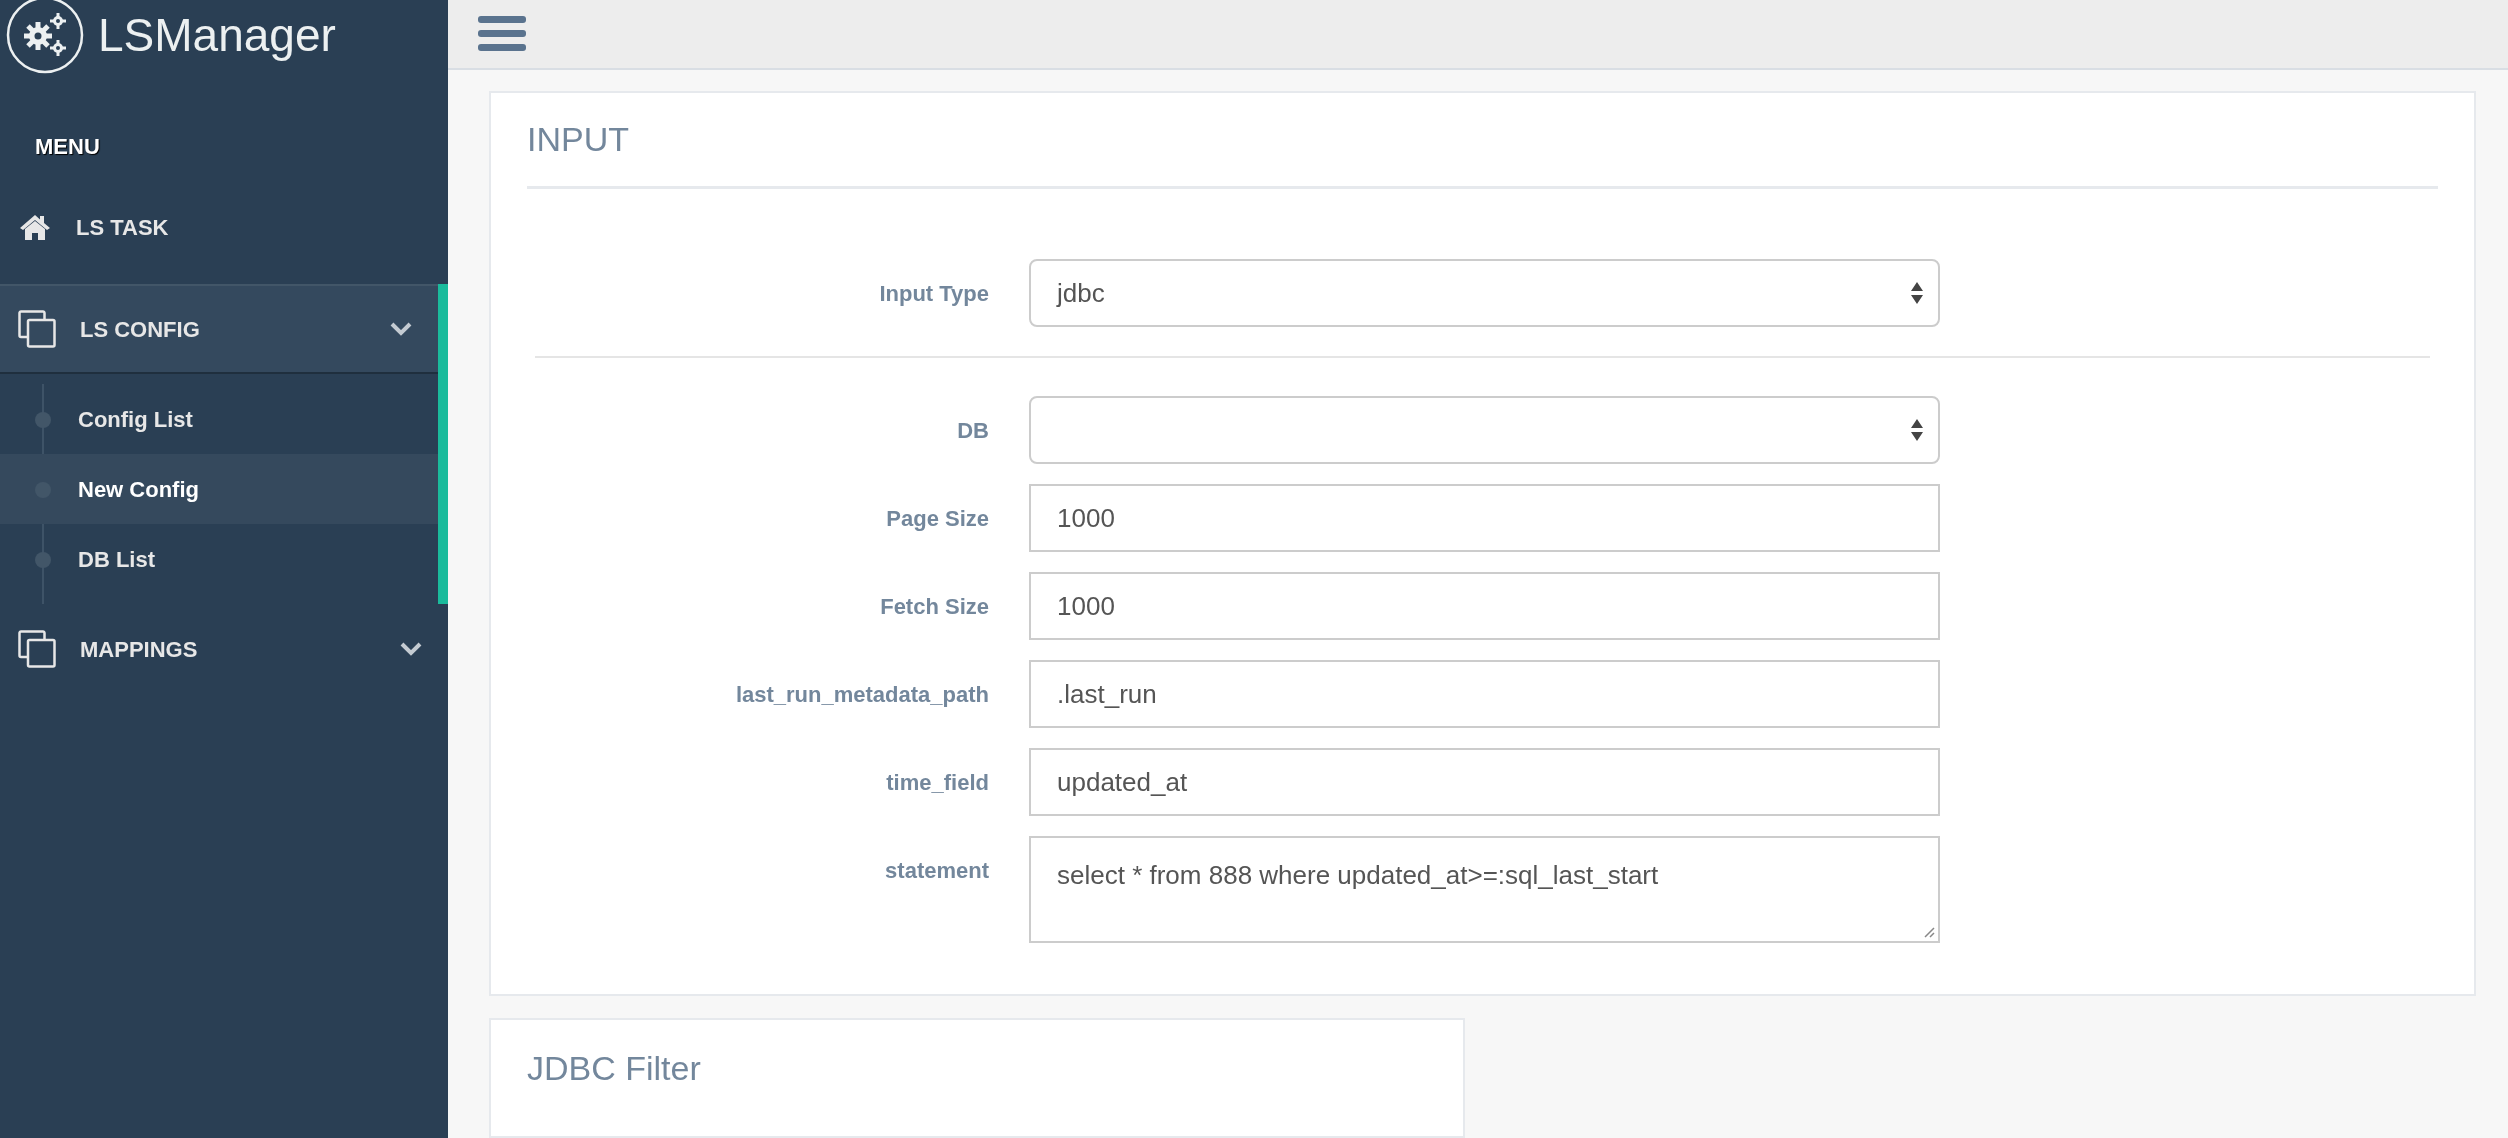 The image size is (2508, 1138). Describe the element at coordinates (224, 227) in the screenshot. I see `nav-item: LS TASK` at that location.